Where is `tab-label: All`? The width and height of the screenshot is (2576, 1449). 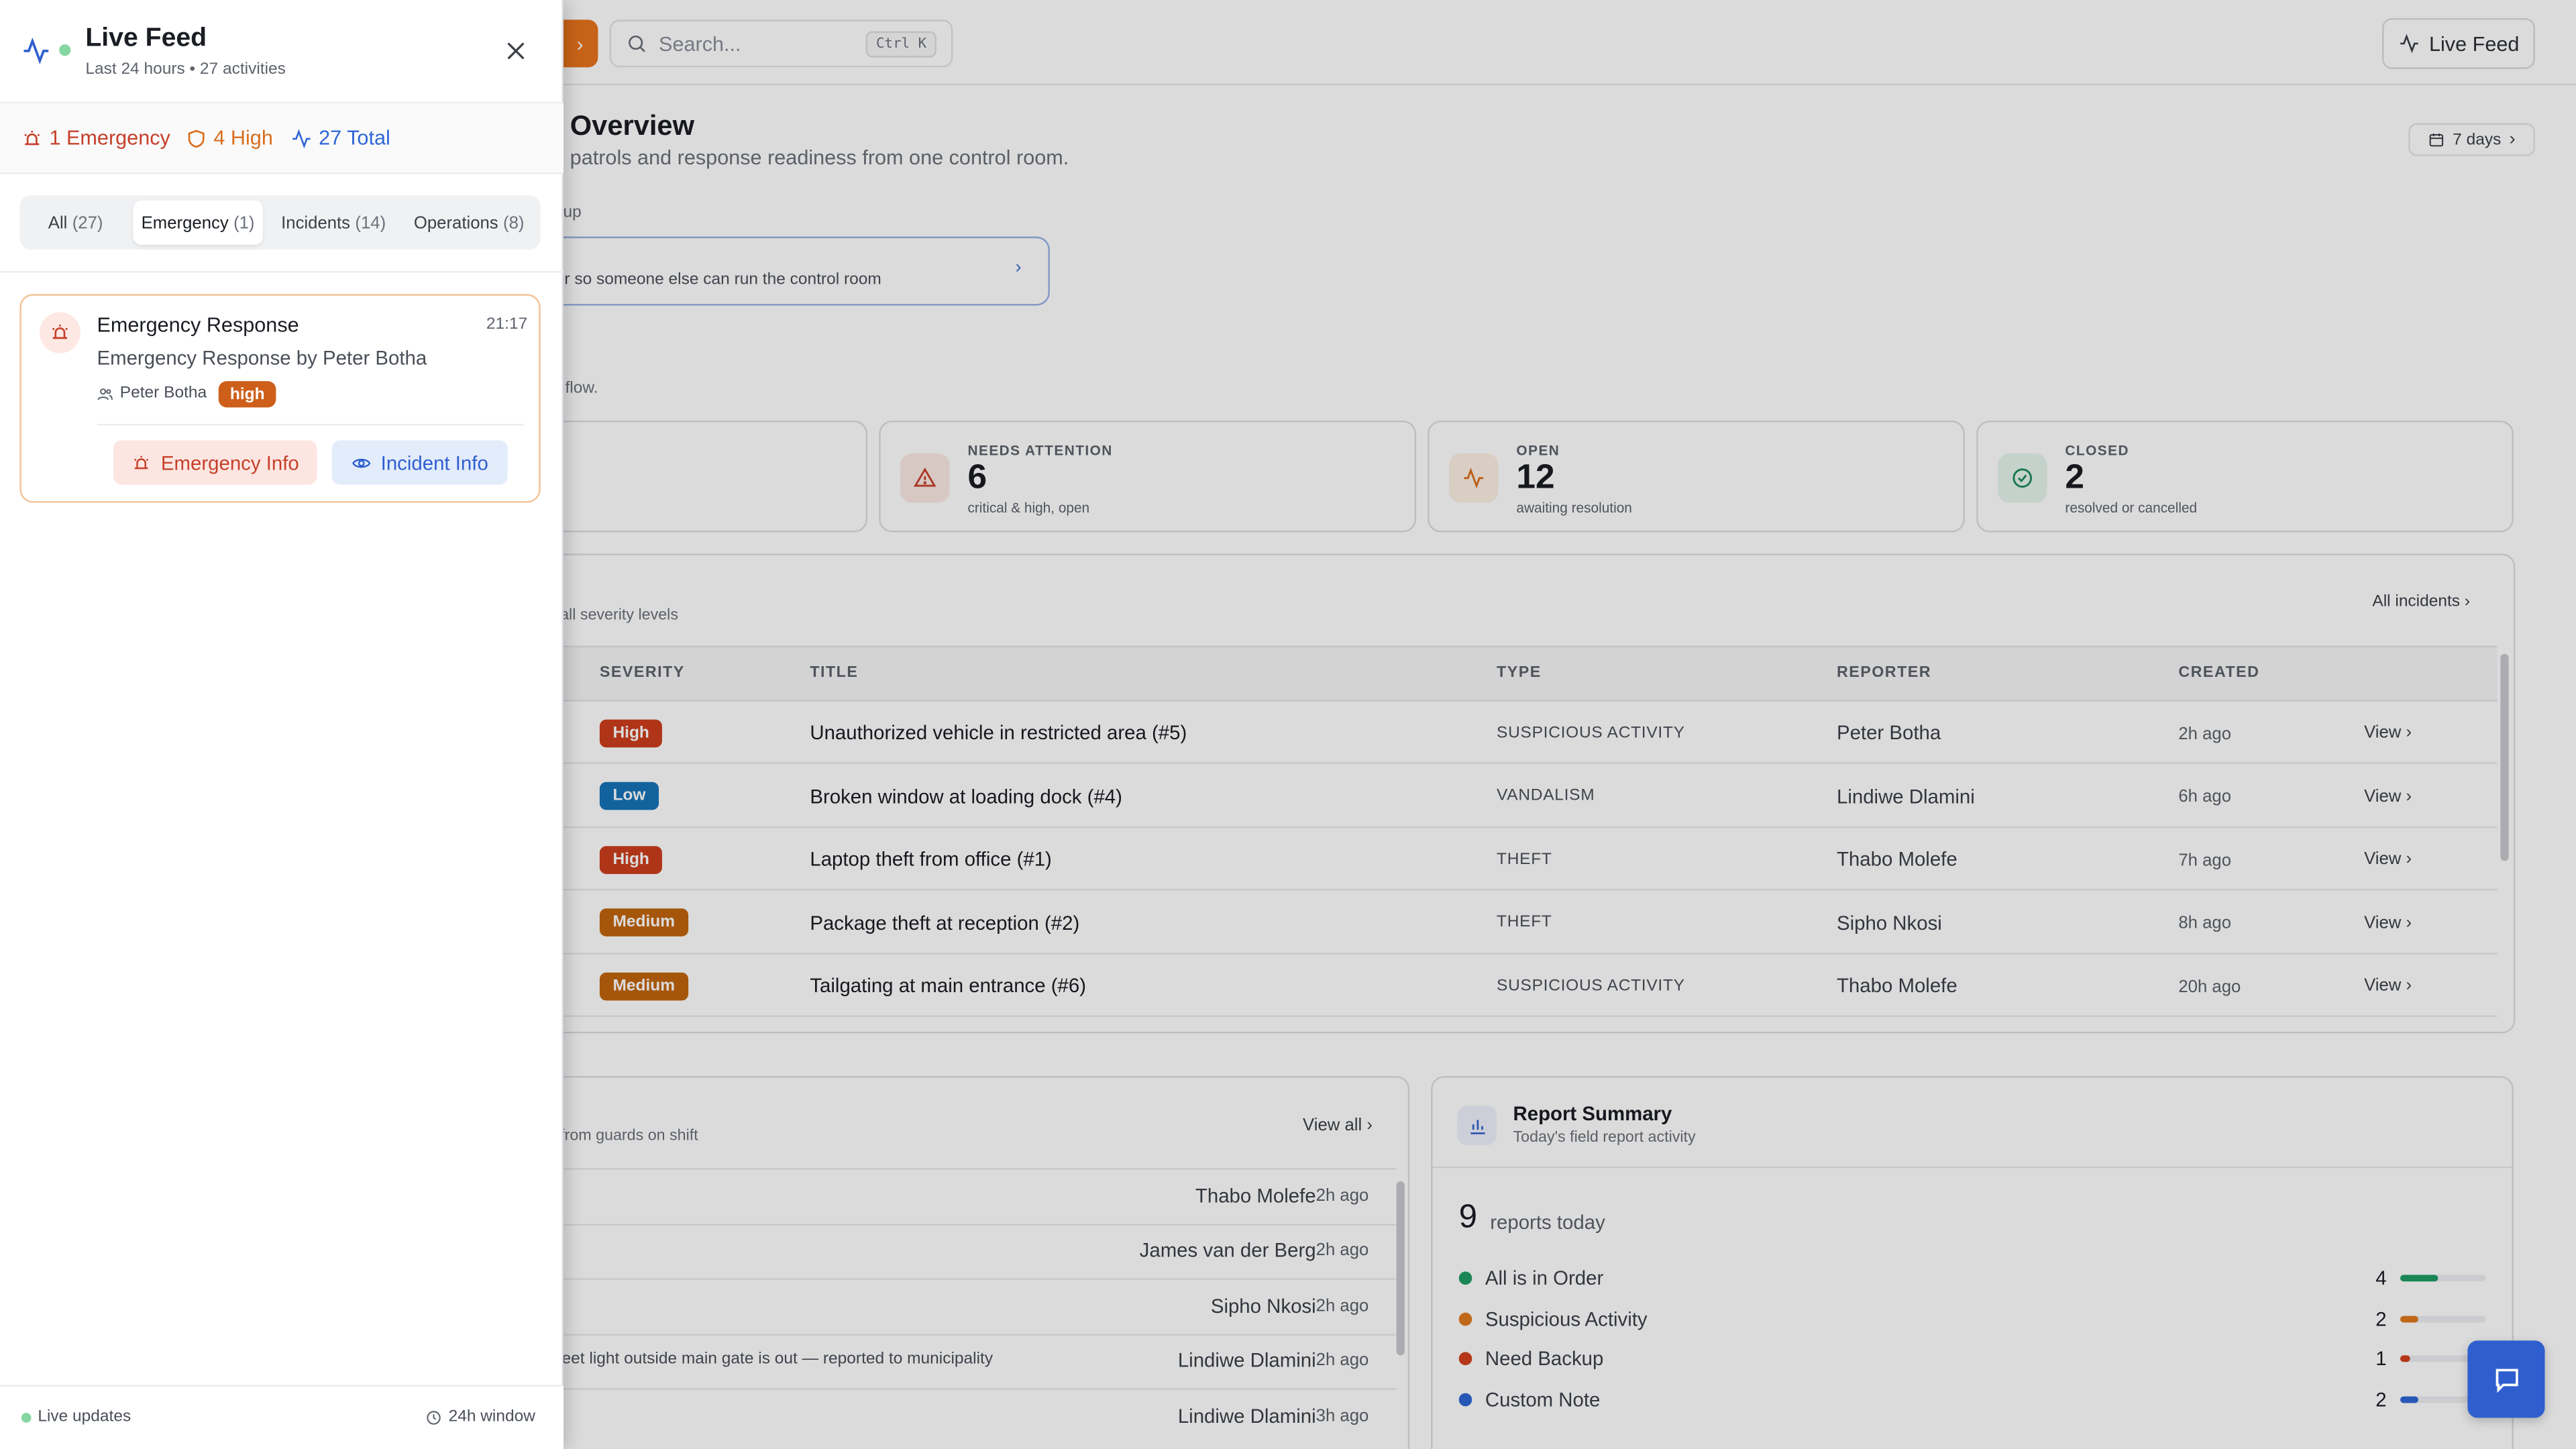 tab-label: All is located at coordinates (58, 223).